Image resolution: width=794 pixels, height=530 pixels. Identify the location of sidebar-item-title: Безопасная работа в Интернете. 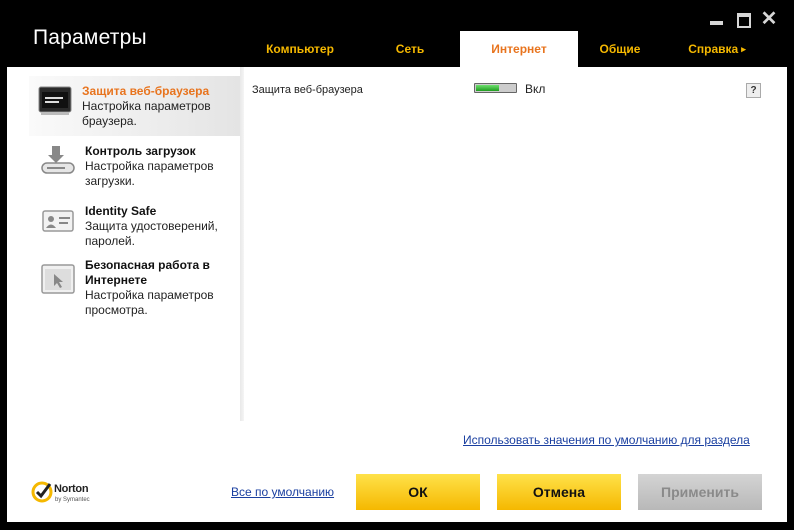
(147, 272).